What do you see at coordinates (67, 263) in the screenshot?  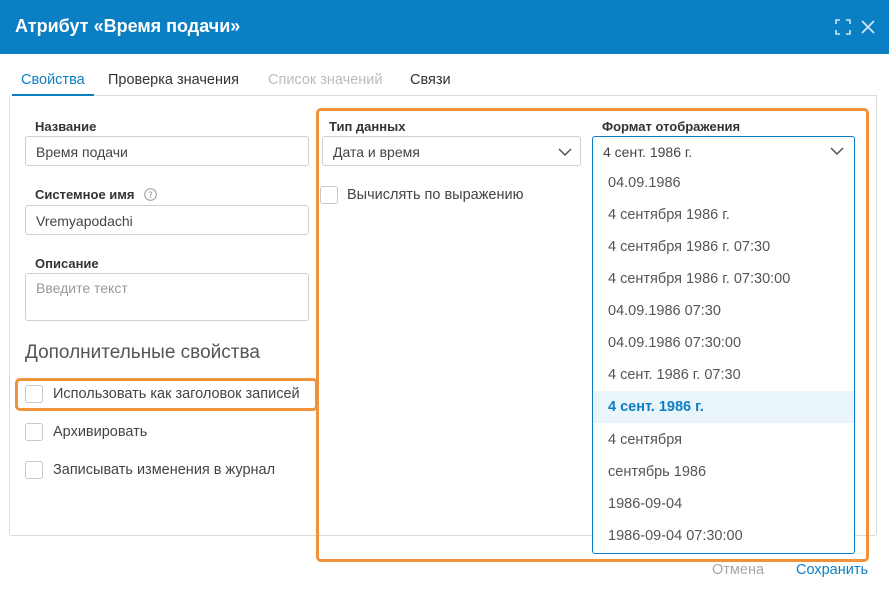 I see `description-label: Описание` at bounding box center [67, 263].